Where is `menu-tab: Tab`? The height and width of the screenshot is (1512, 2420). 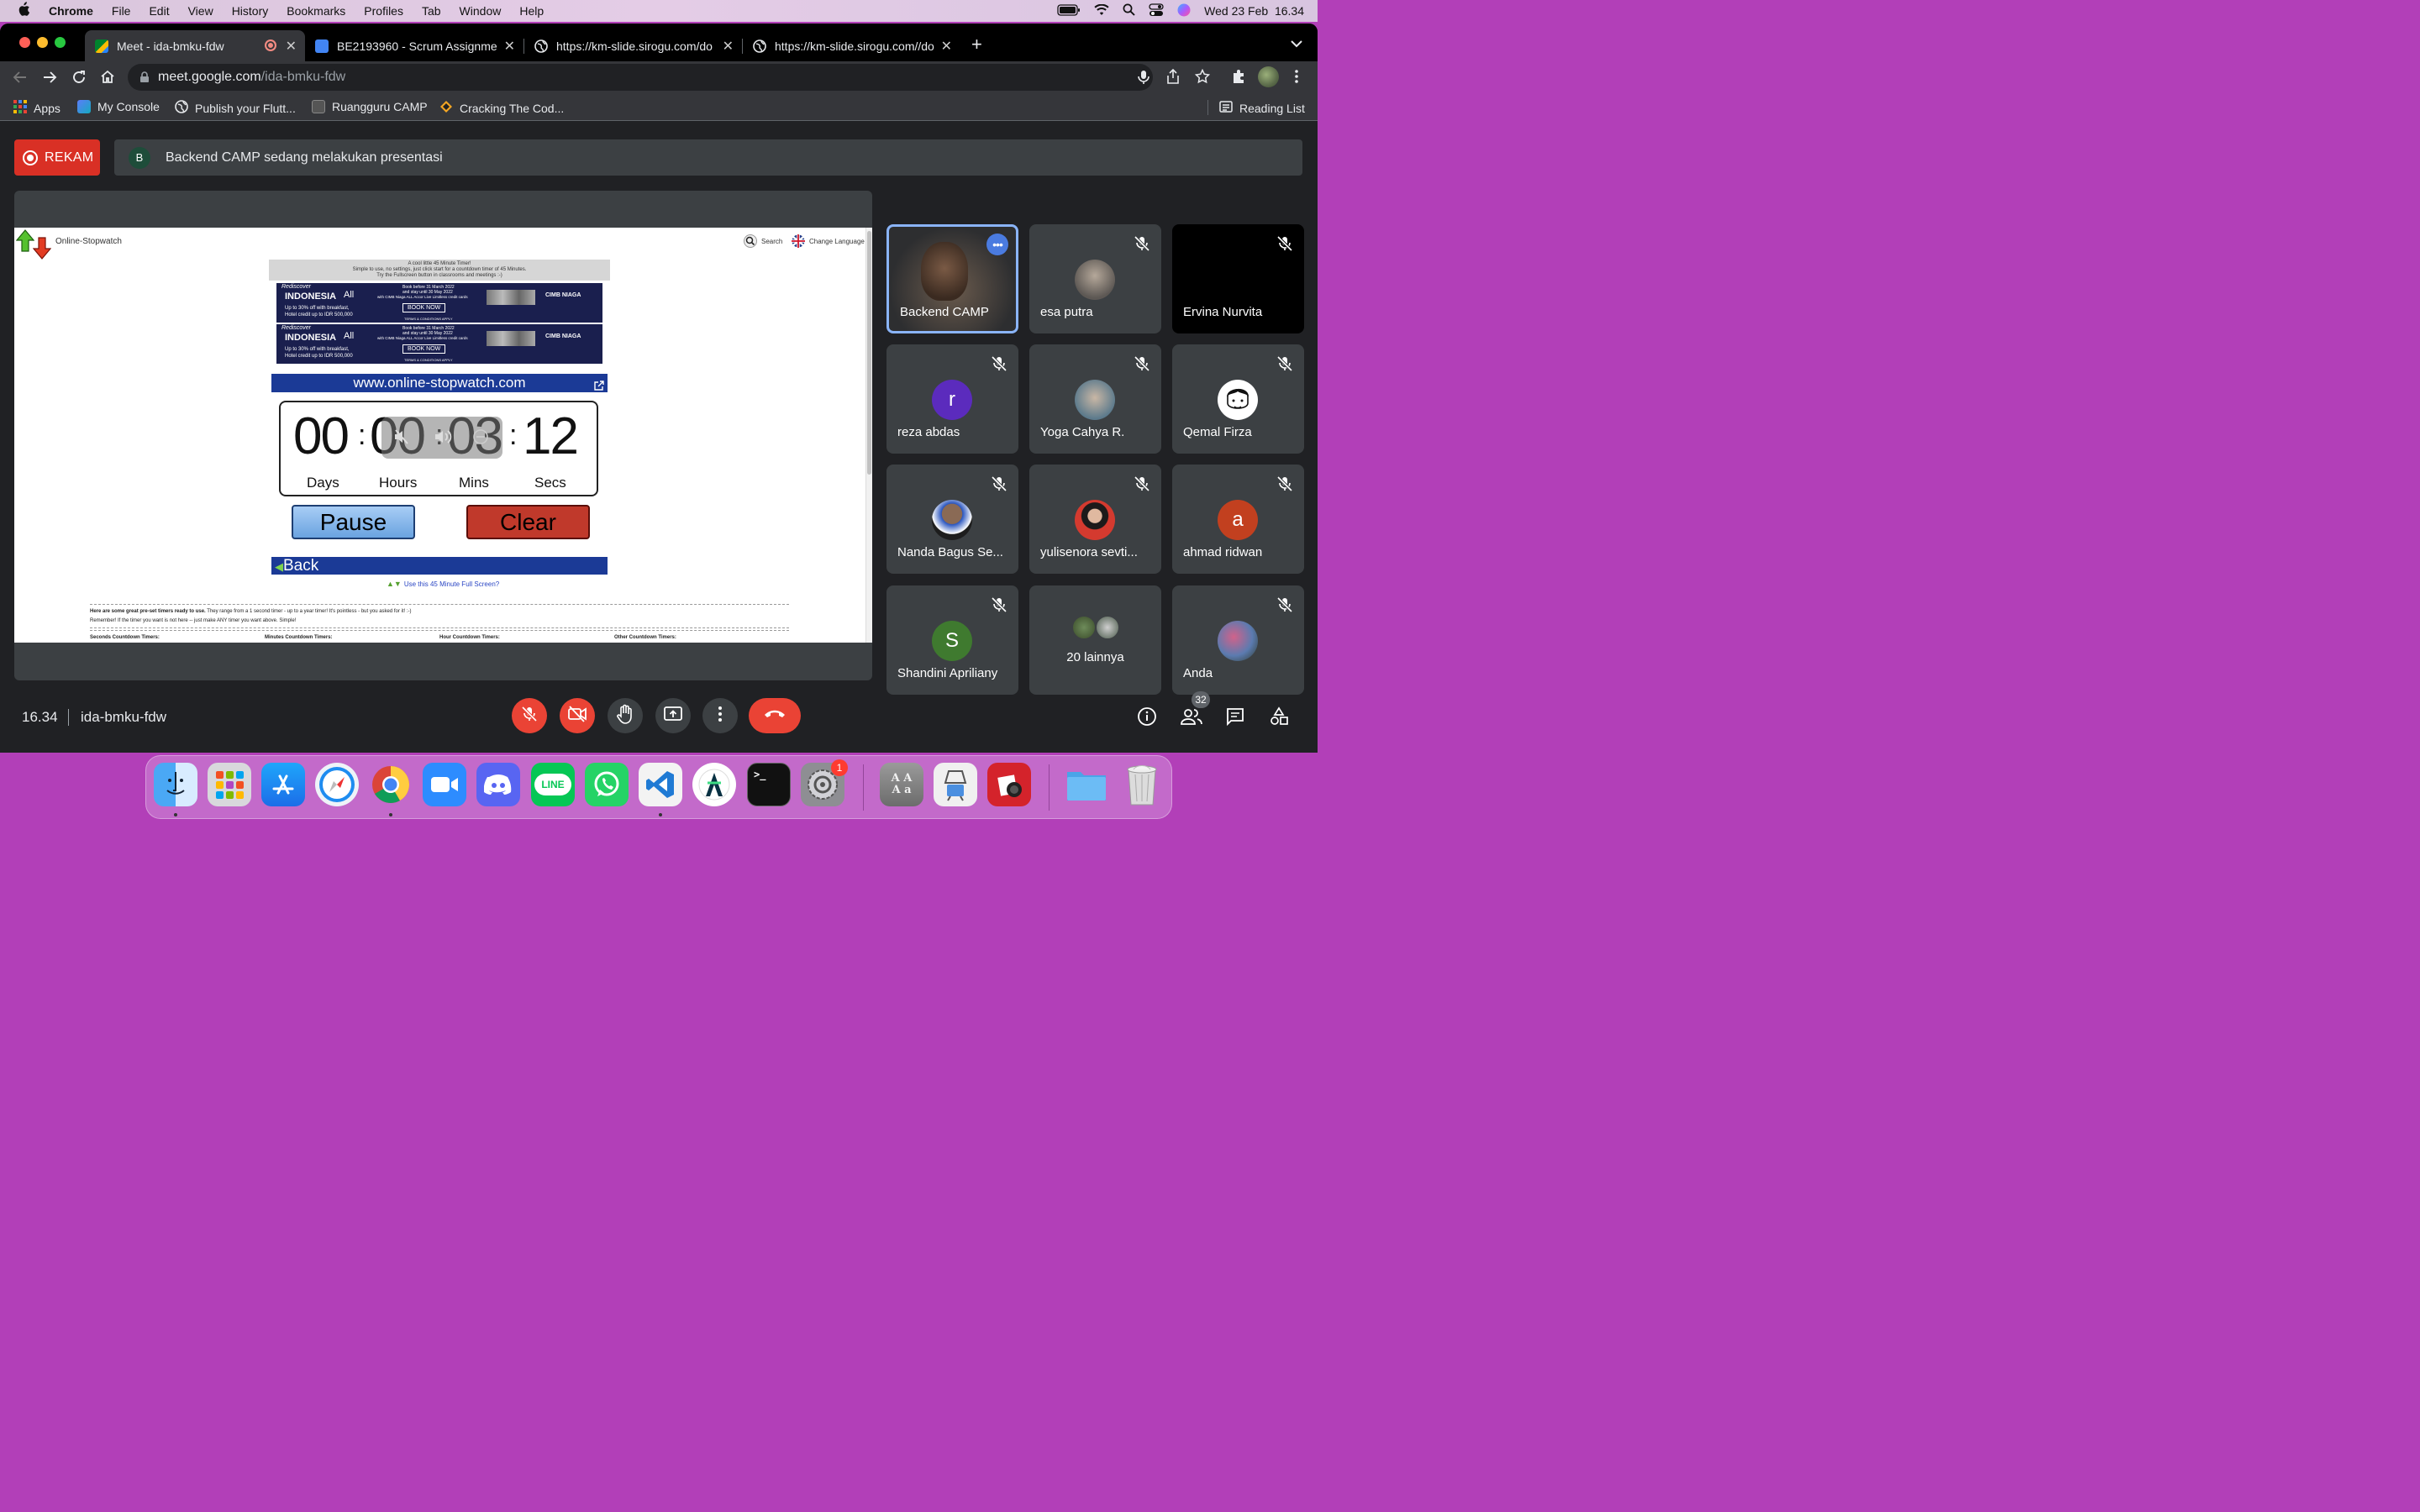 menu-tab: Tab is located at coordinates (432, 11).